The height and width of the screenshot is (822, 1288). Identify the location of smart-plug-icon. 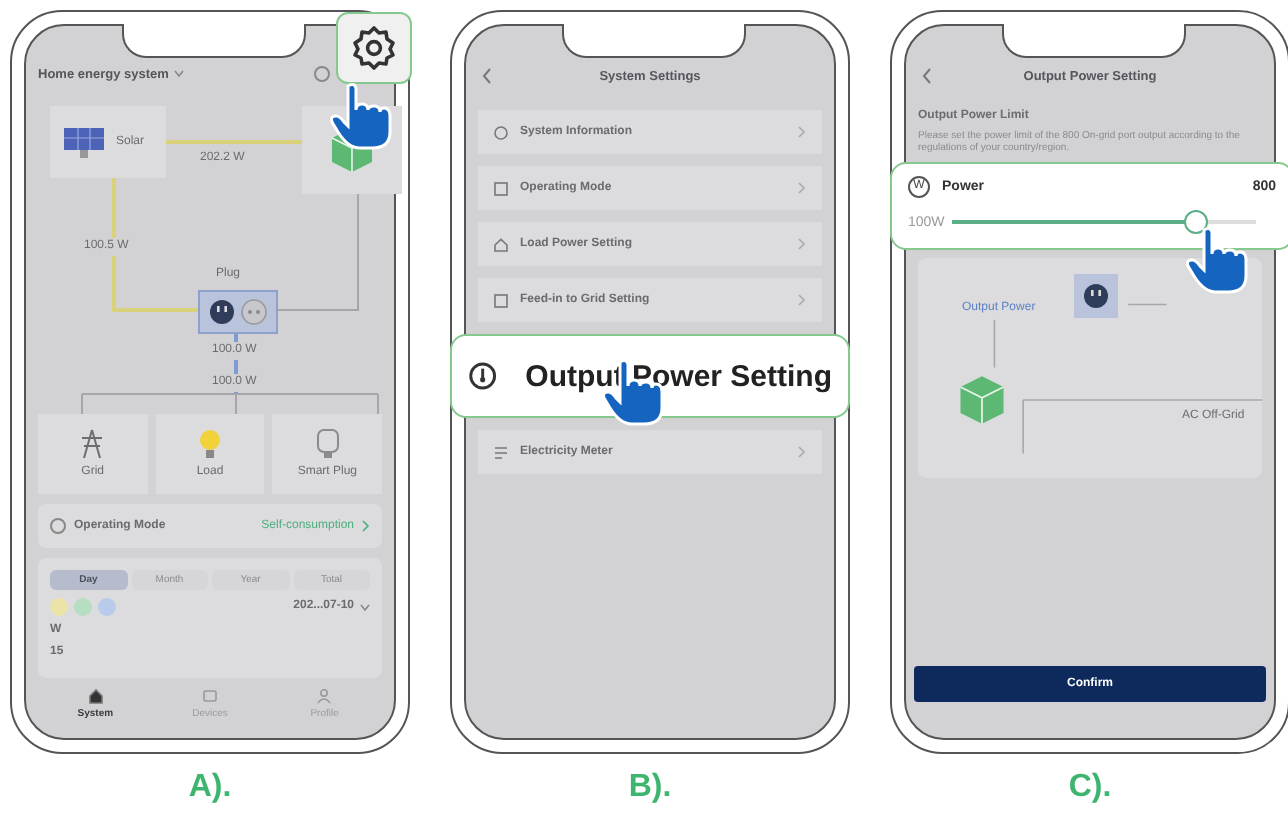
(327, 444).